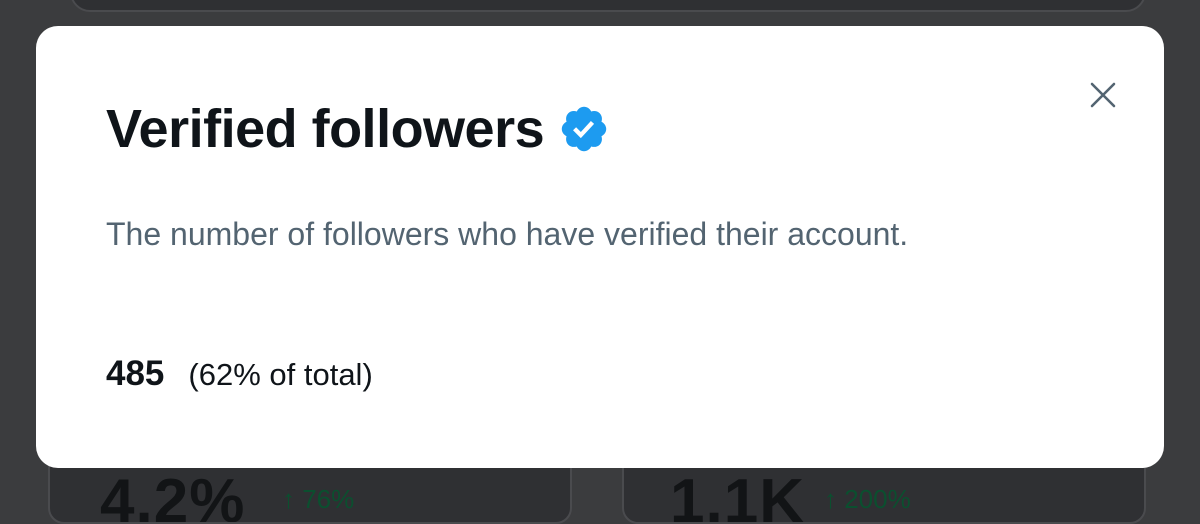 The height and width of the screenshot is (524, 1200). What do you see at coordinates (280, 374) in the screenshot?
I see `stat-percent-of-total: (62% of total)` at bounding box center [280, 374].